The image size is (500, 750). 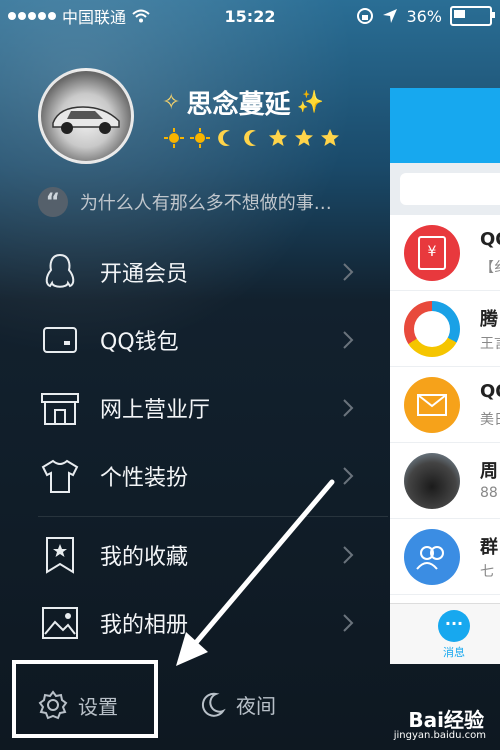 I want to click on red-envelope-icon: ¥, so click(x=432, y=253).